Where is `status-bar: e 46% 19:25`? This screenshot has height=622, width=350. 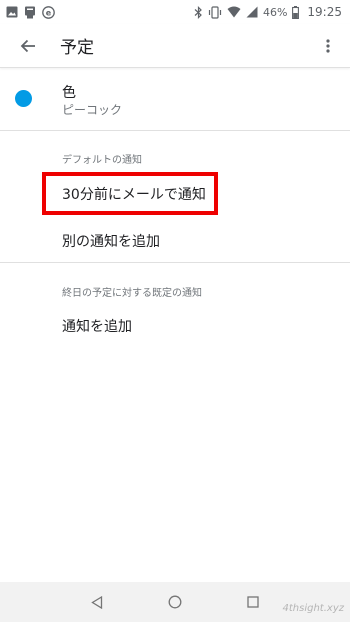 status-bar: e 46% 19:25 is located at coordinates (175, 12).